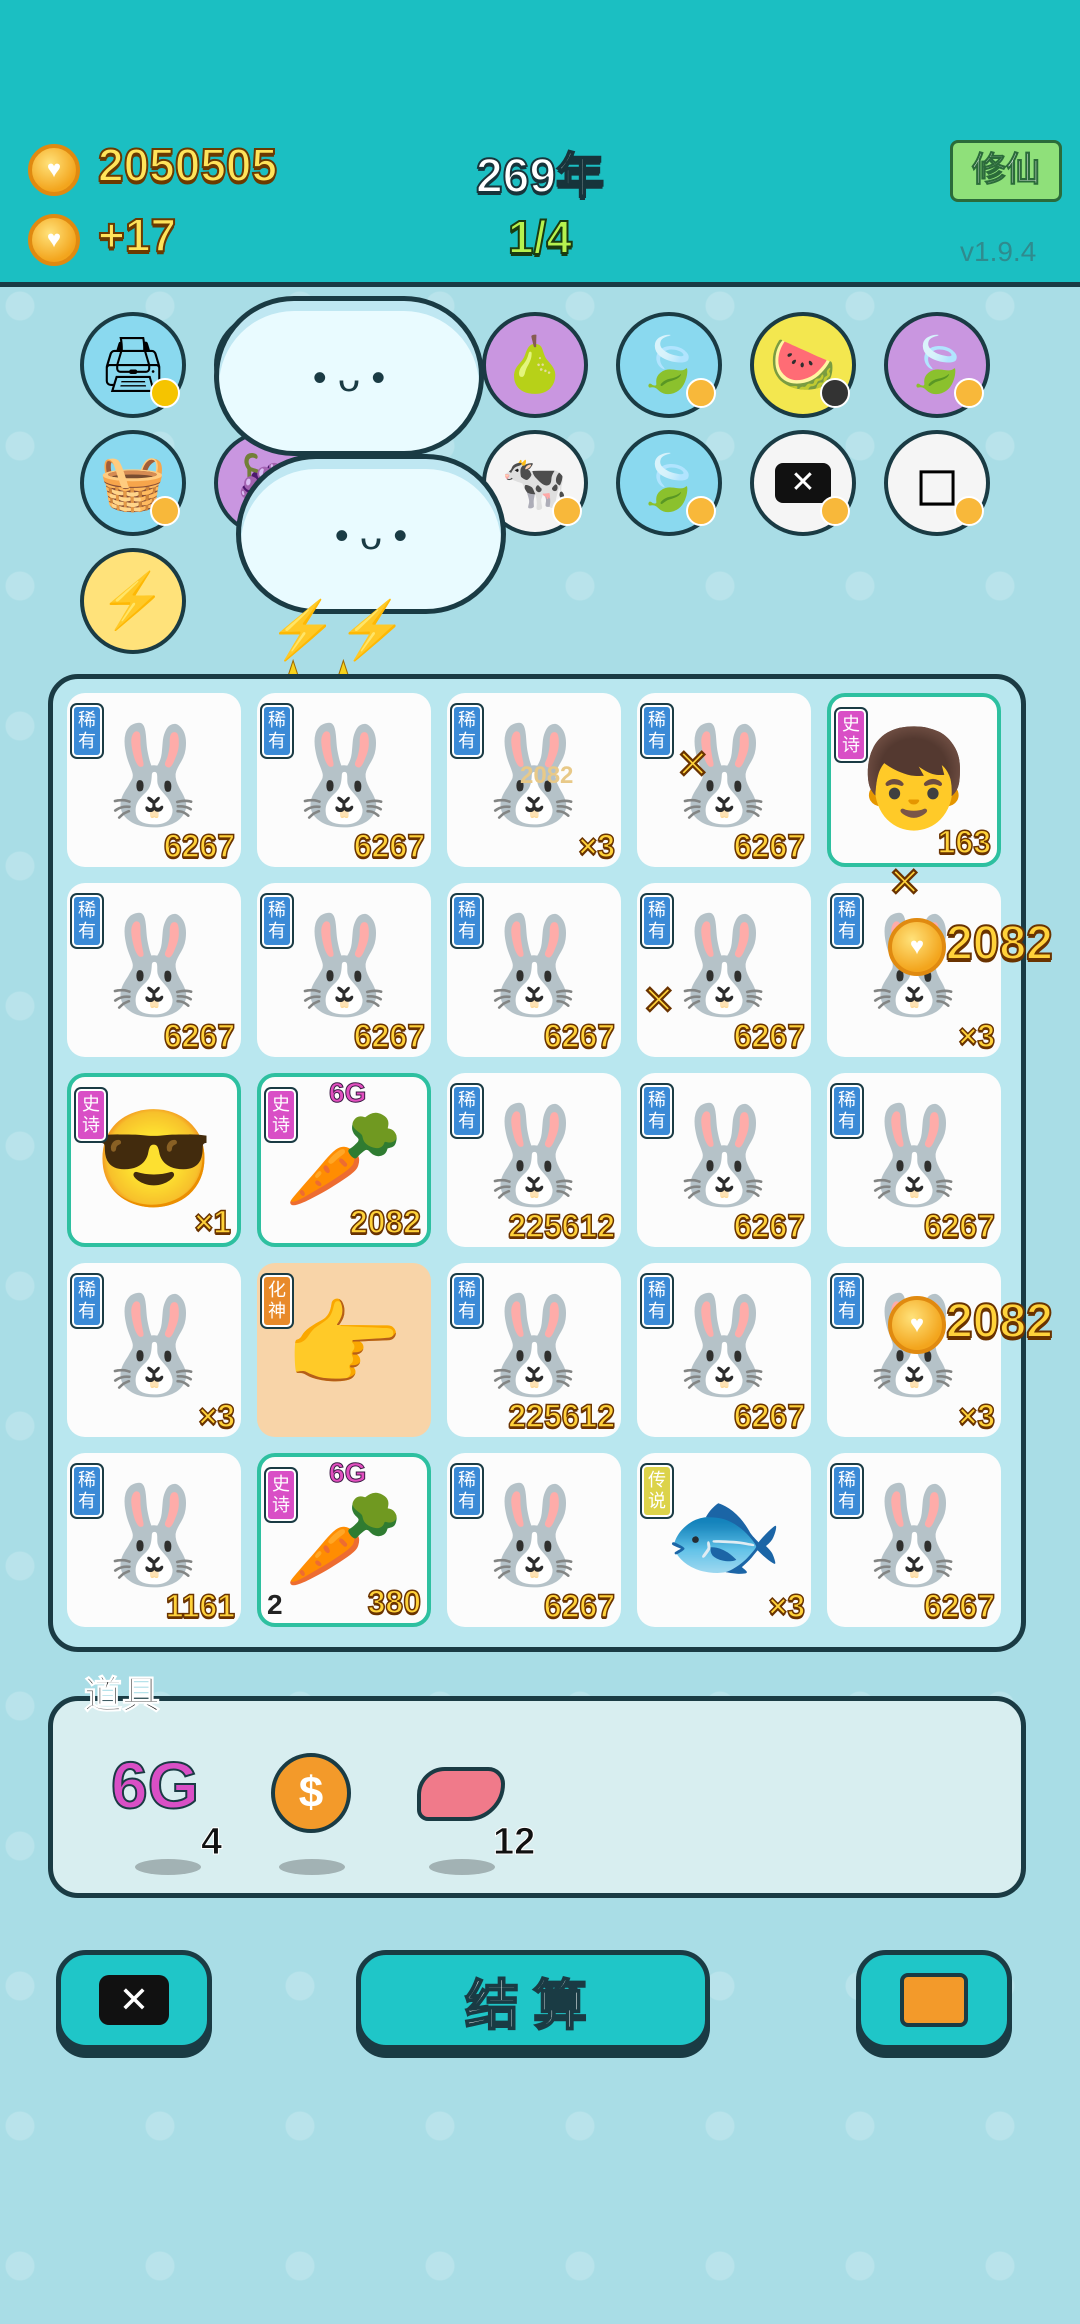 The image size is (1080, 2324). What do you see at coordinates (514, 1842) in the screenshot?
I see `prop-count: 12` at bounding box center [514, 1842].